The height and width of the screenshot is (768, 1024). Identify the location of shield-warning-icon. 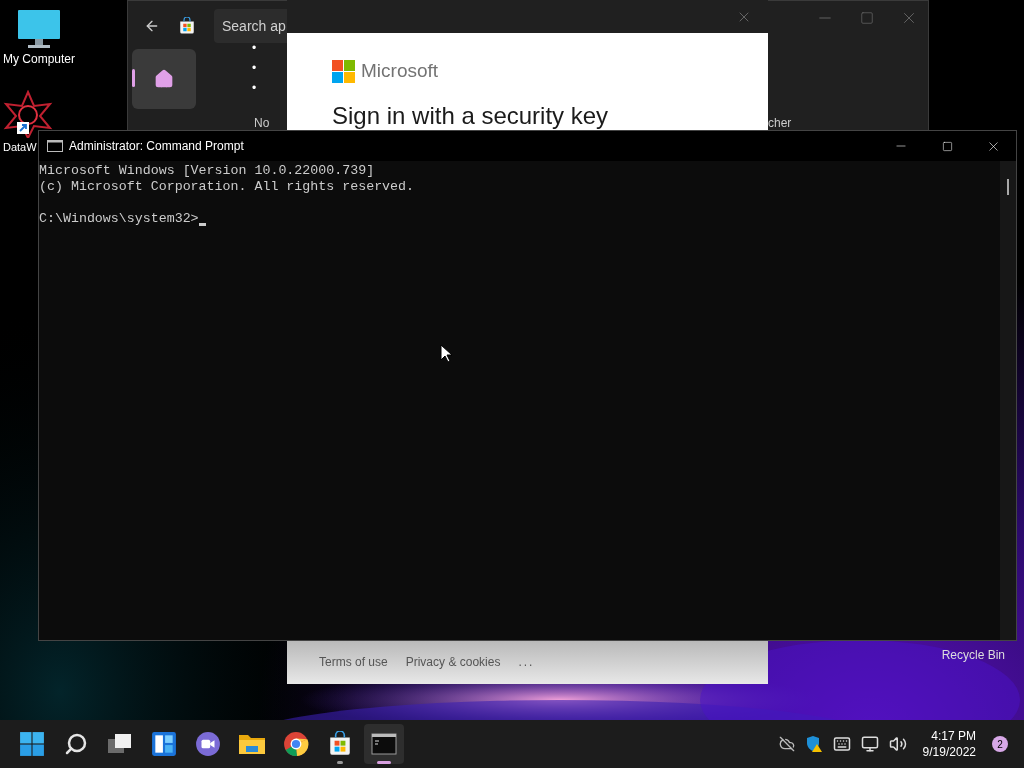
(813, 744).